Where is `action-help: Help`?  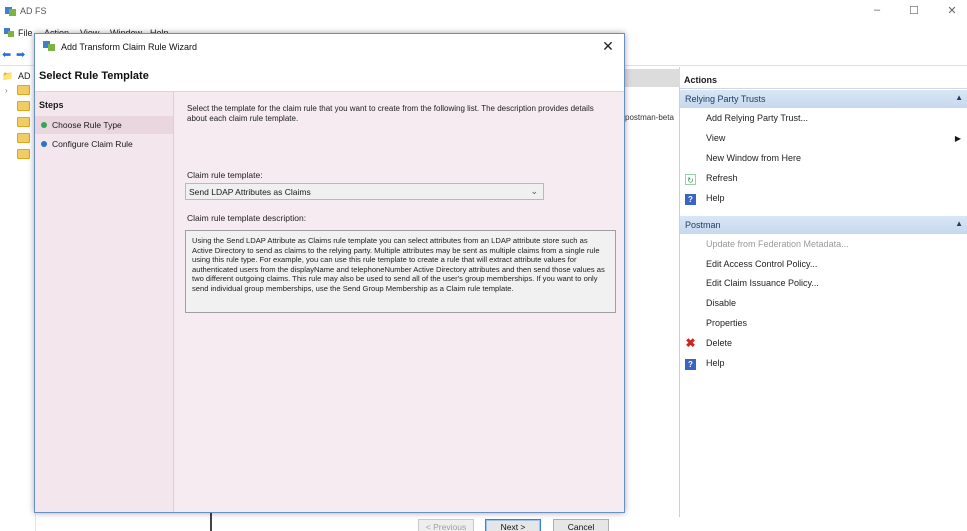 action-help: Help is located at coordinates (715, 198).